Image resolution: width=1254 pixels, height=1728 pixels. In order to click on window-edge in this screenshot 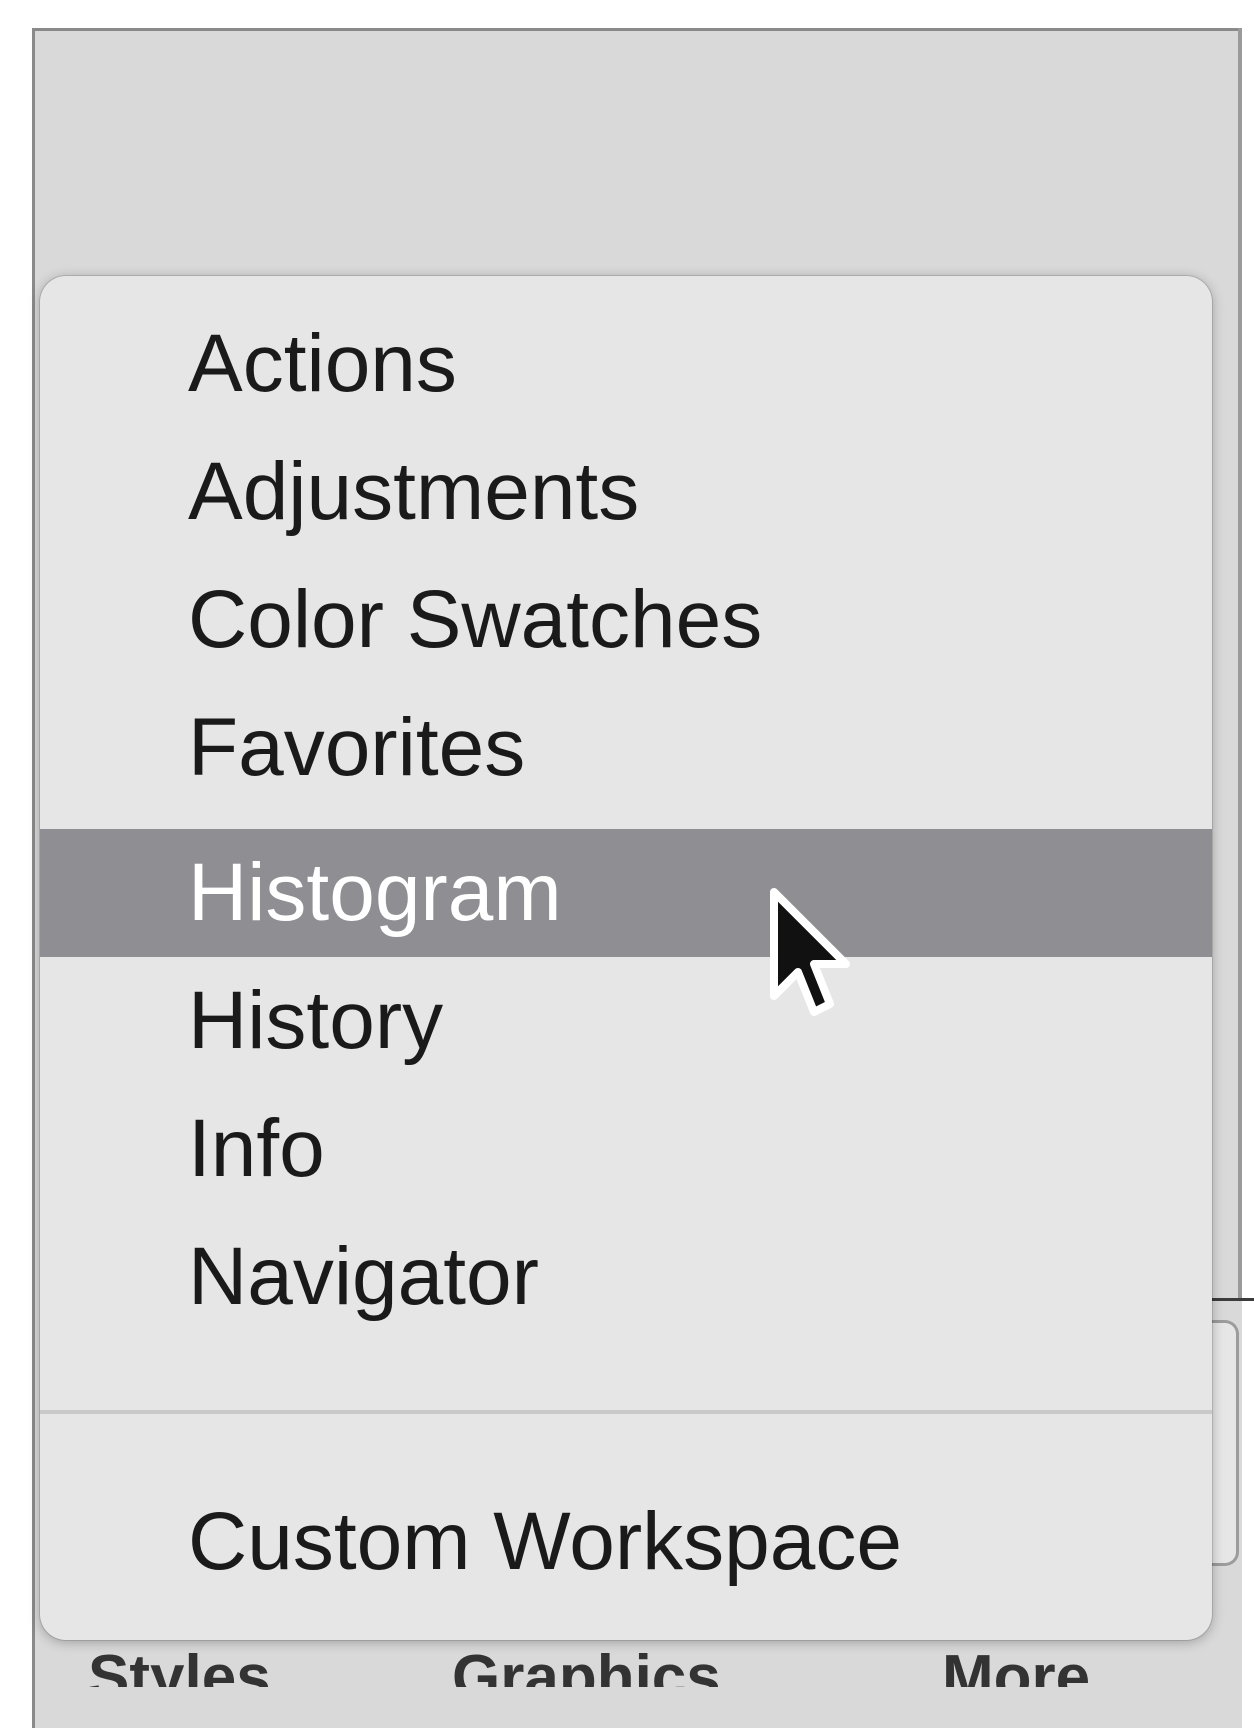, I will do `click(1240, 664)`.